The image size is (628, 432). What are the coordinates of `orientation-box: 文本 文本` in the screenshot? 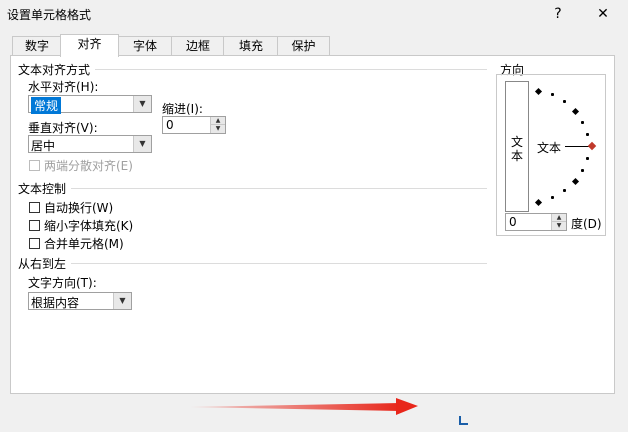 It's located at (551, 155).